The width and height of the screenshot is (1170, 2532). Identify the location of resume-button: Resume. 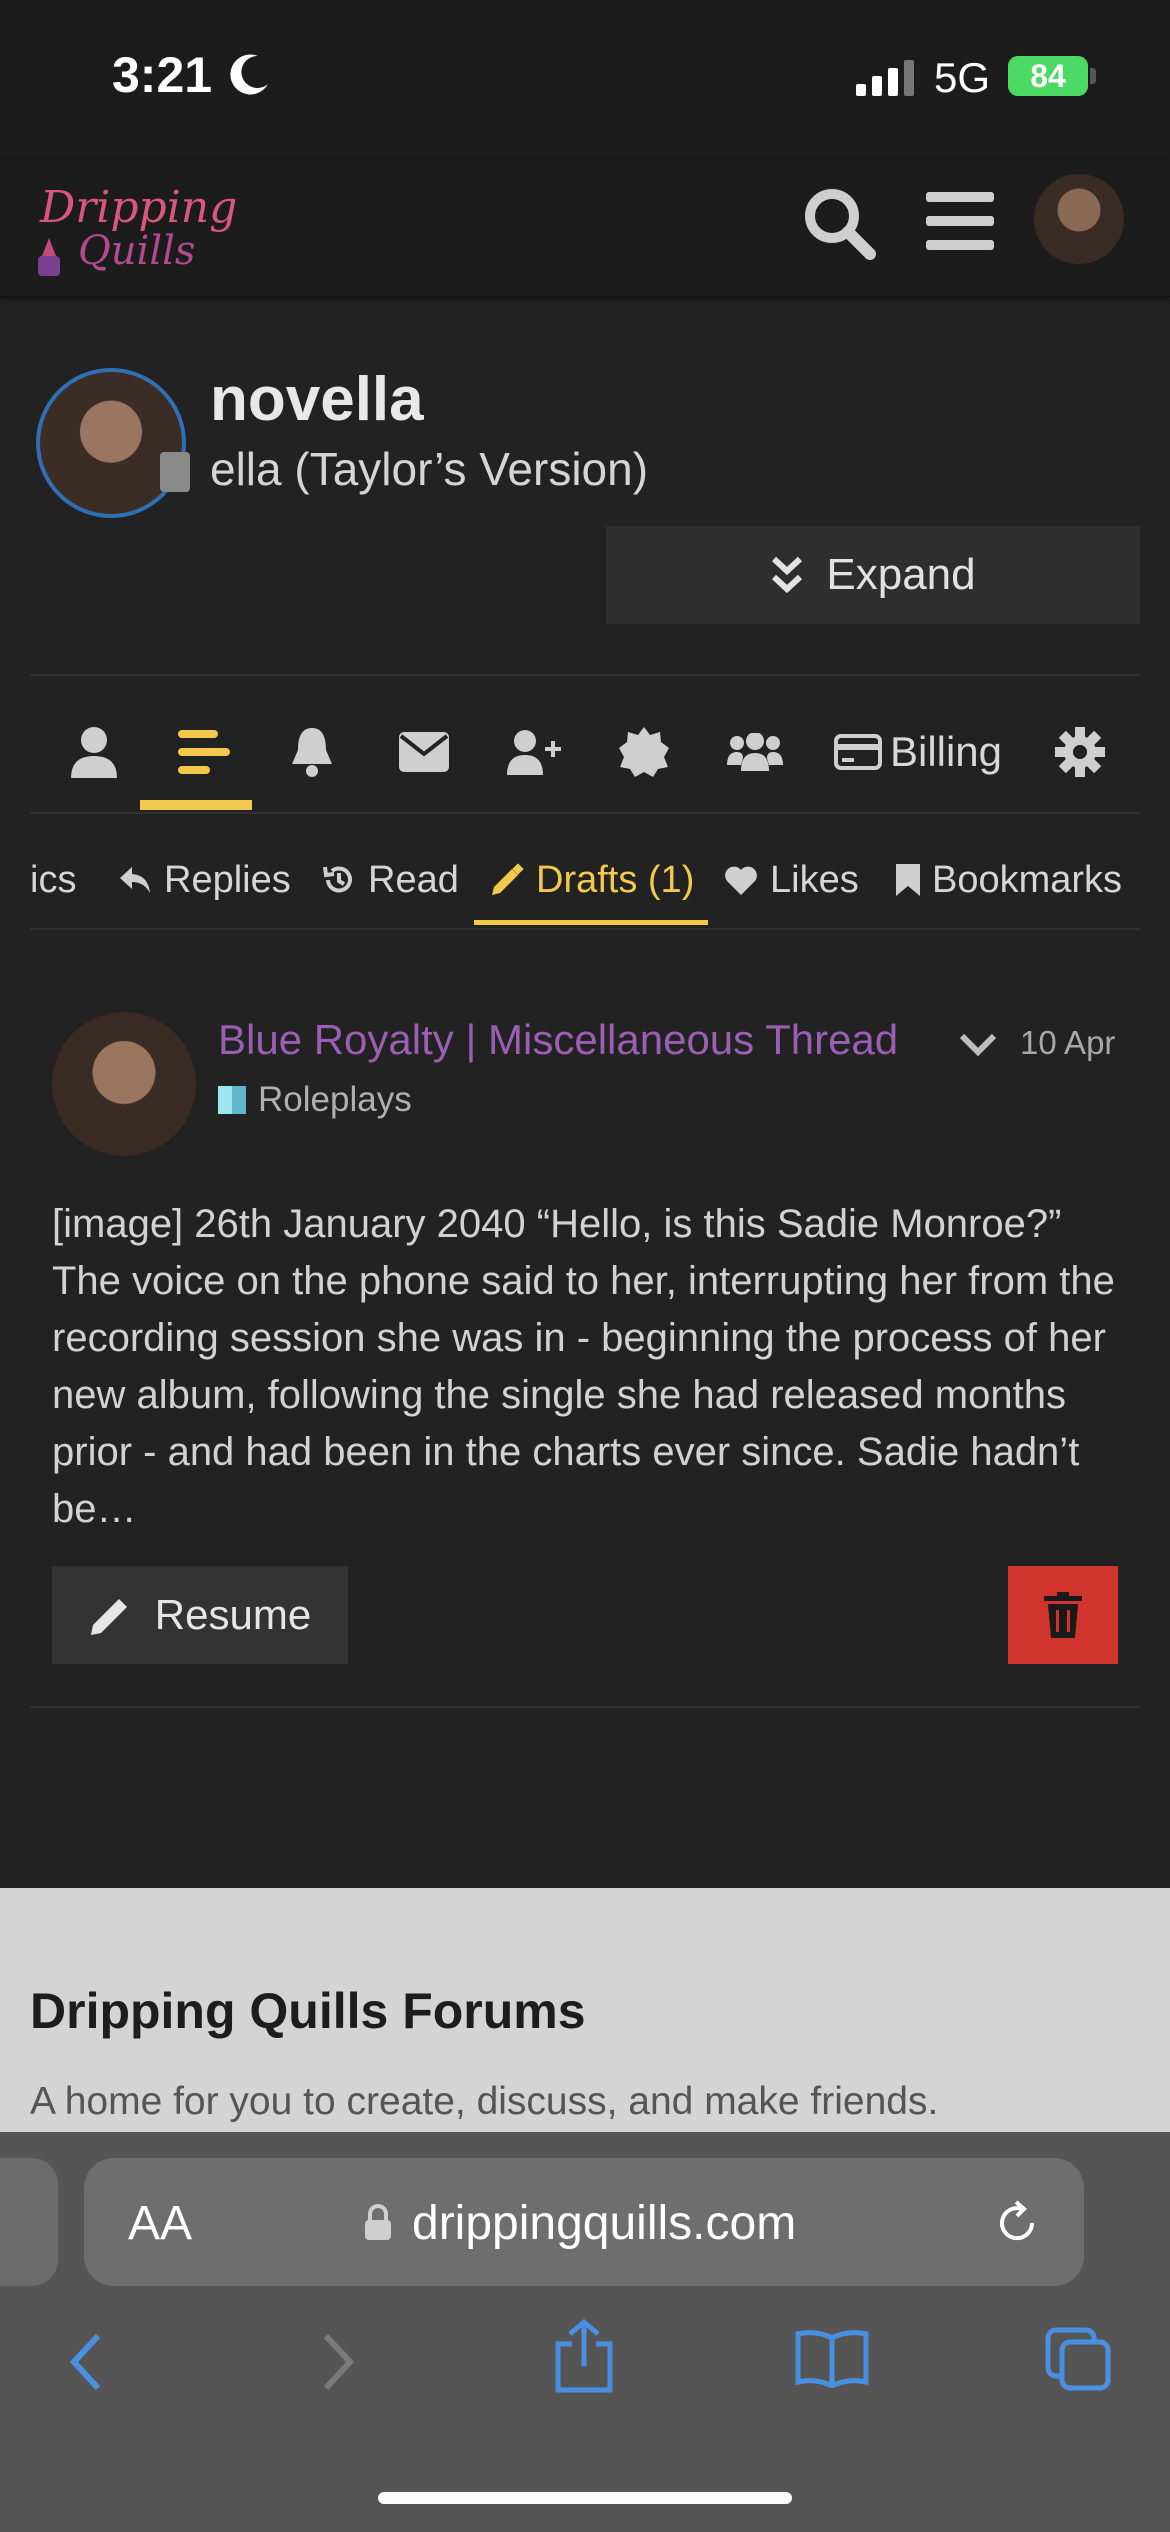
(200, 1615).